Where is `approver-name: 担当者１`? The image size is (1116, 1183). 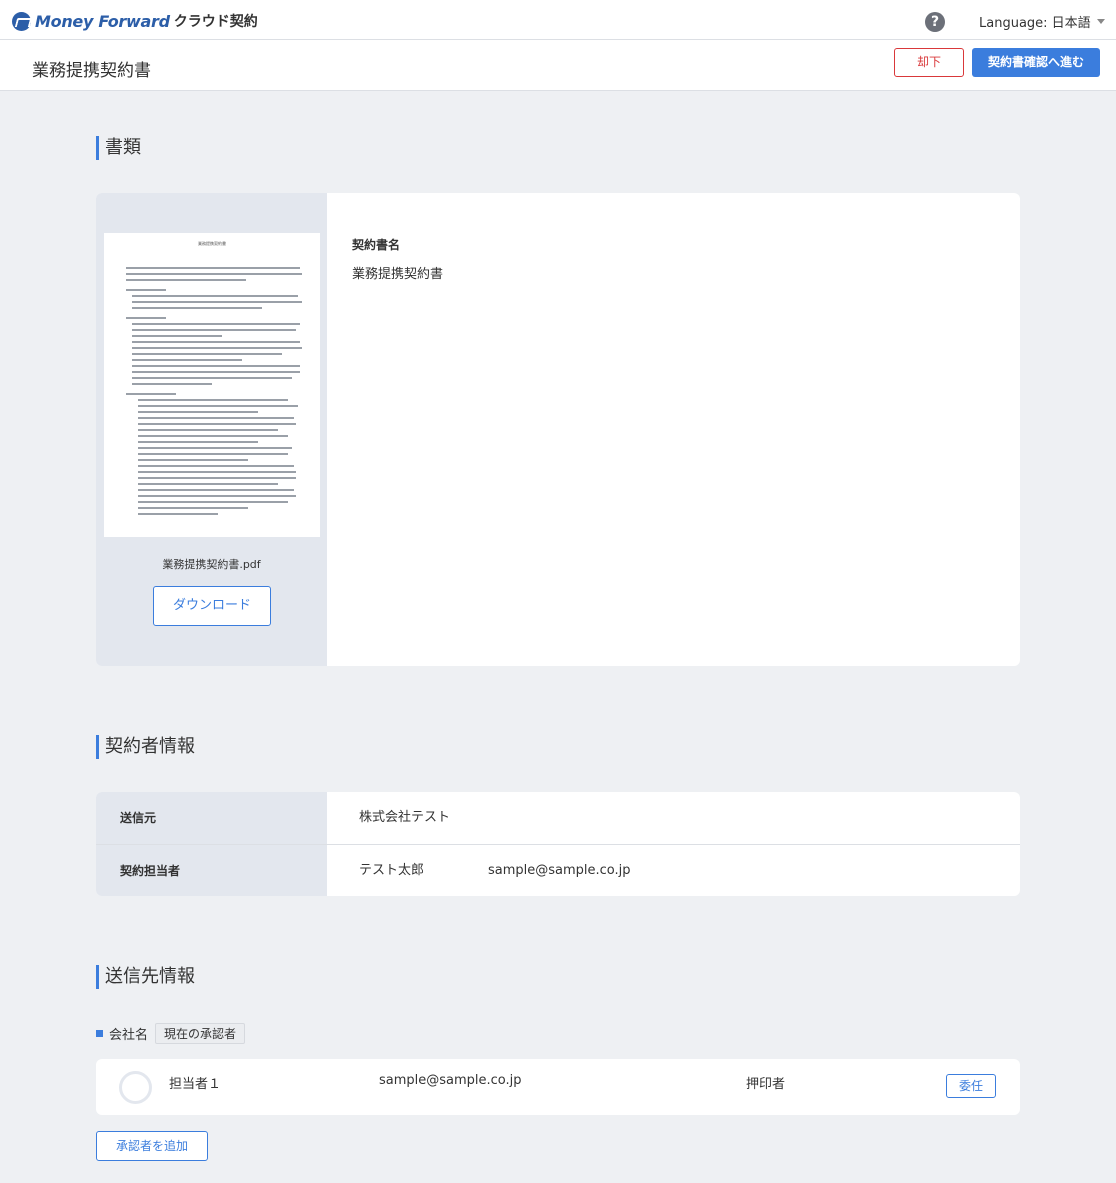
approver-name: 担当者１ is located at coordinates (195, 1084).